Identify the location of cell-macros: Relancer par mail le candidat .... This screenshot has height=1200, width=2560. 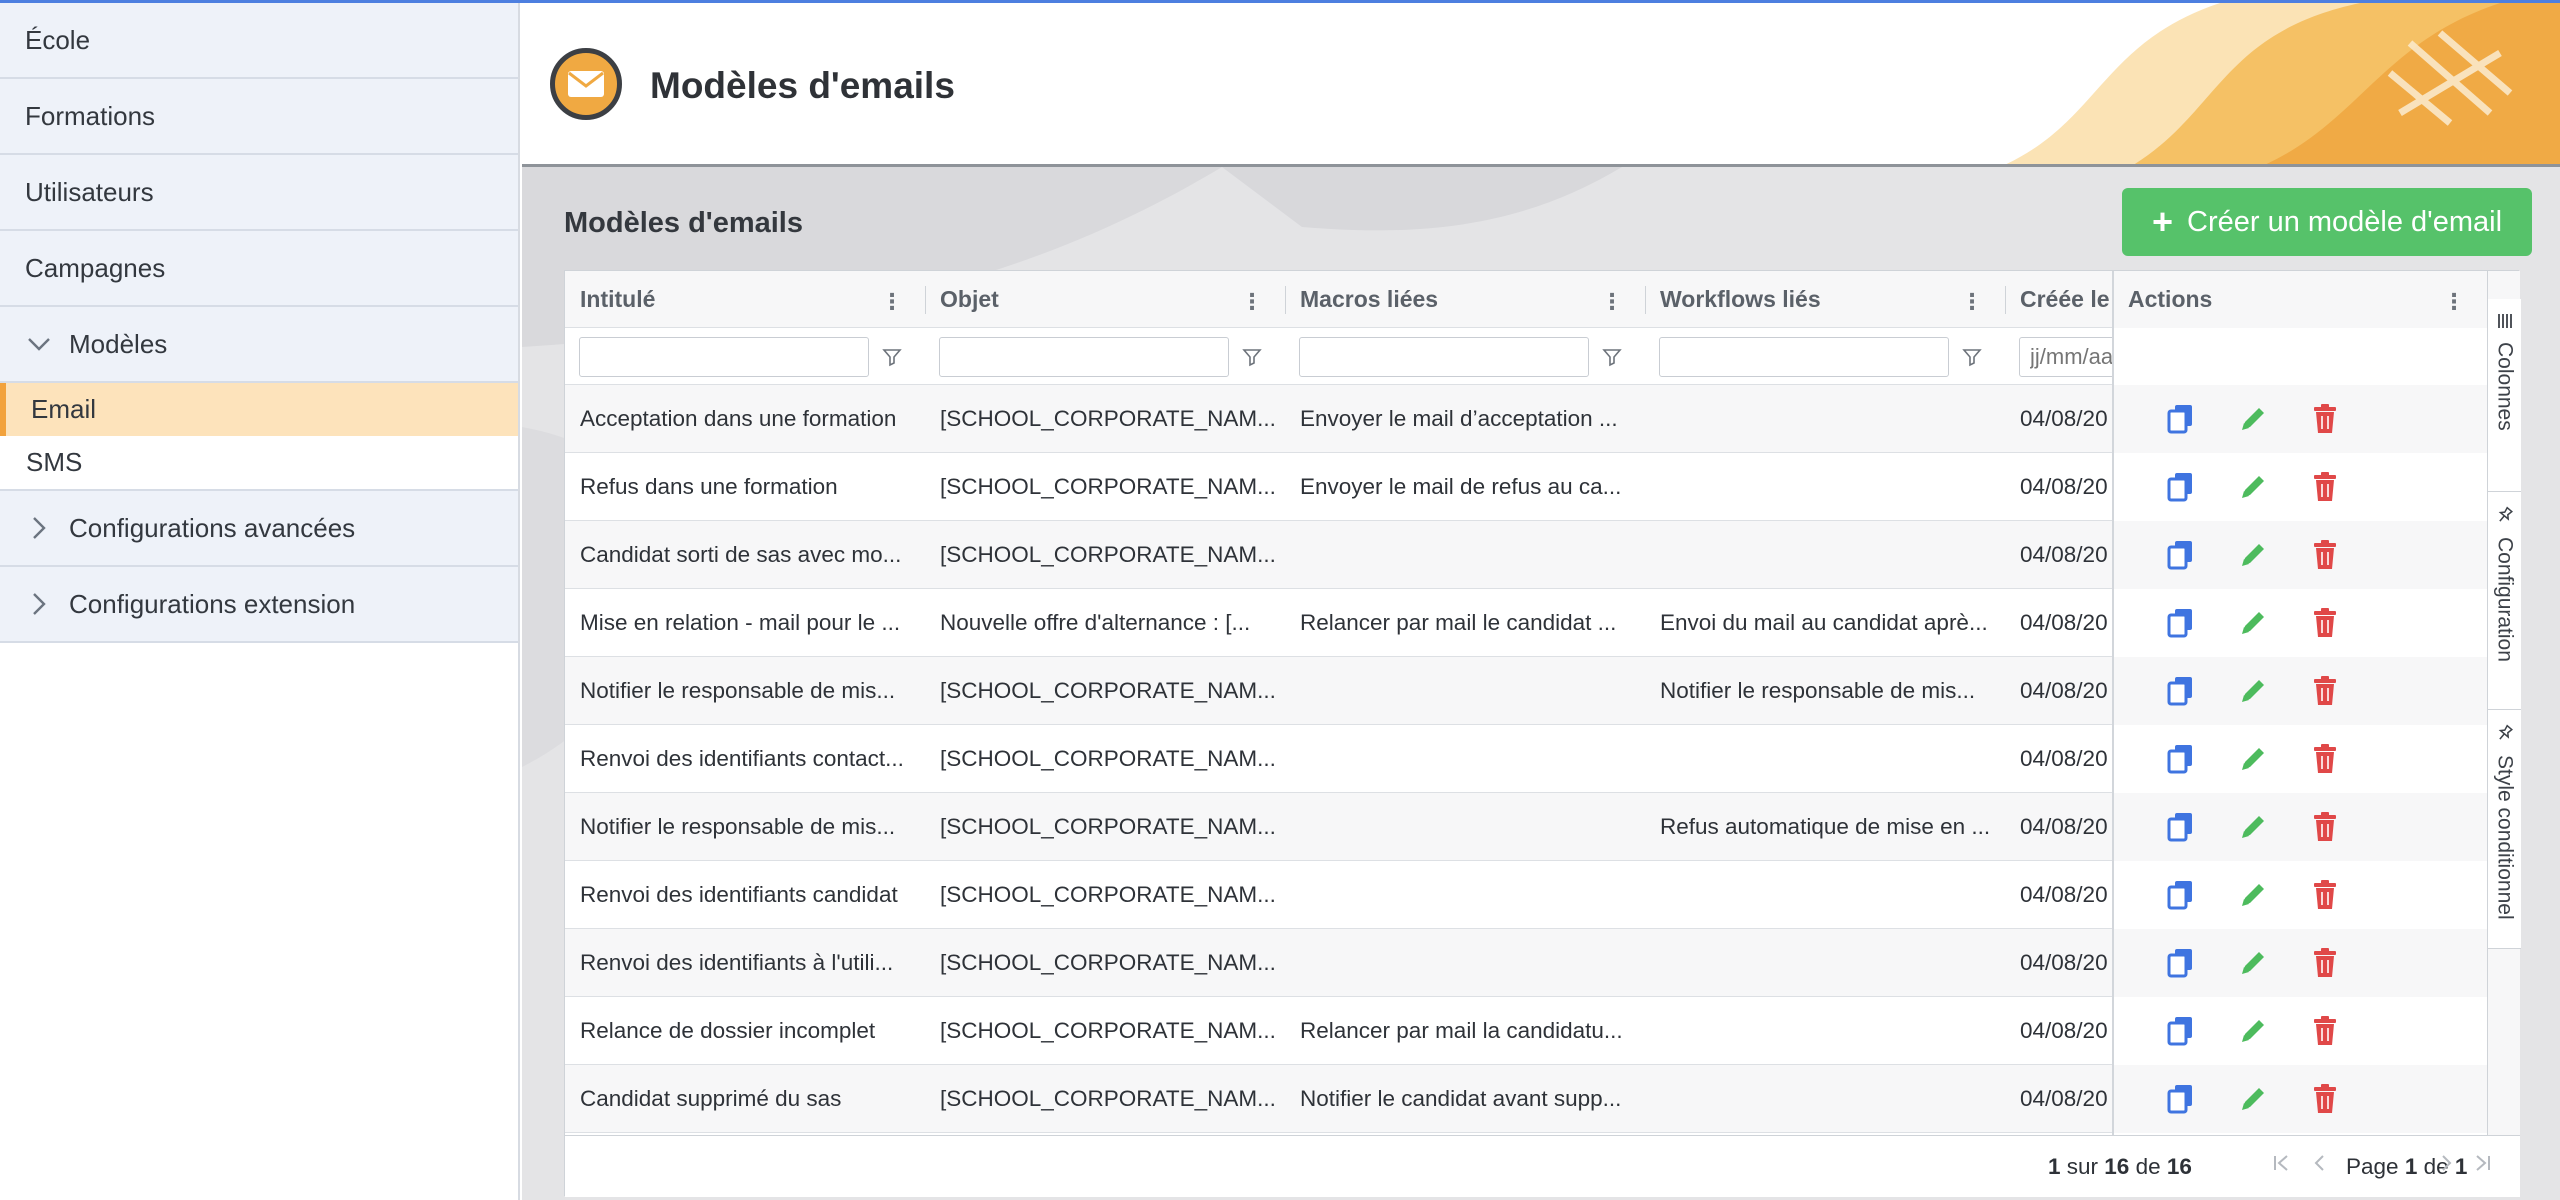
(1465, 623).